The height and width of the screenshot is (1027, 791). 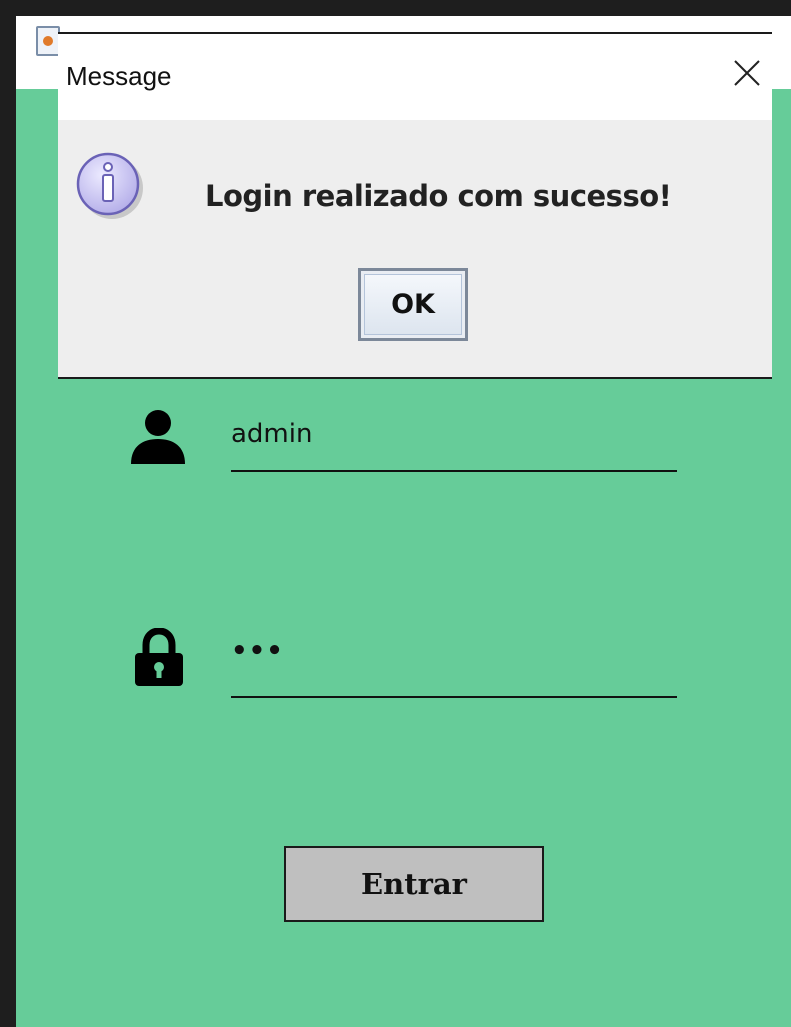 What do you see at coordinates (48, 41) in the screenshot?
I see `java-app-icon` at bounding box center [48, 41].